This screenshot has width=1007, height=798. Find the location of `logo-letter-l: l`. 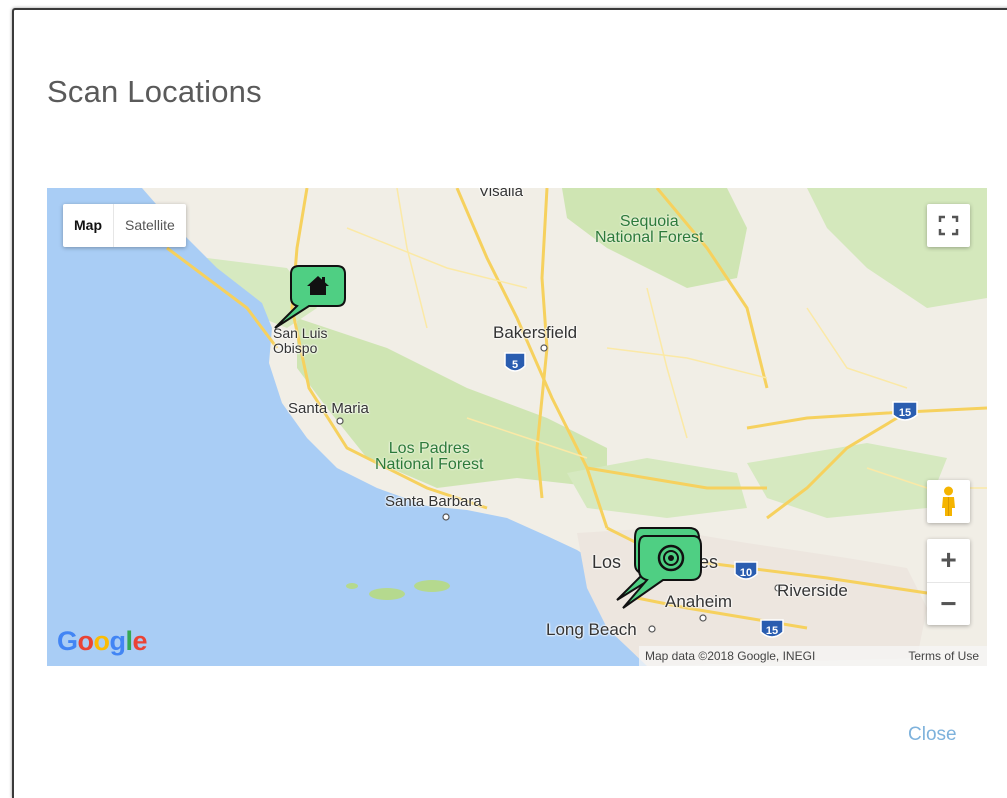

logo-letter-l: l is located at coordinates (129, 641).